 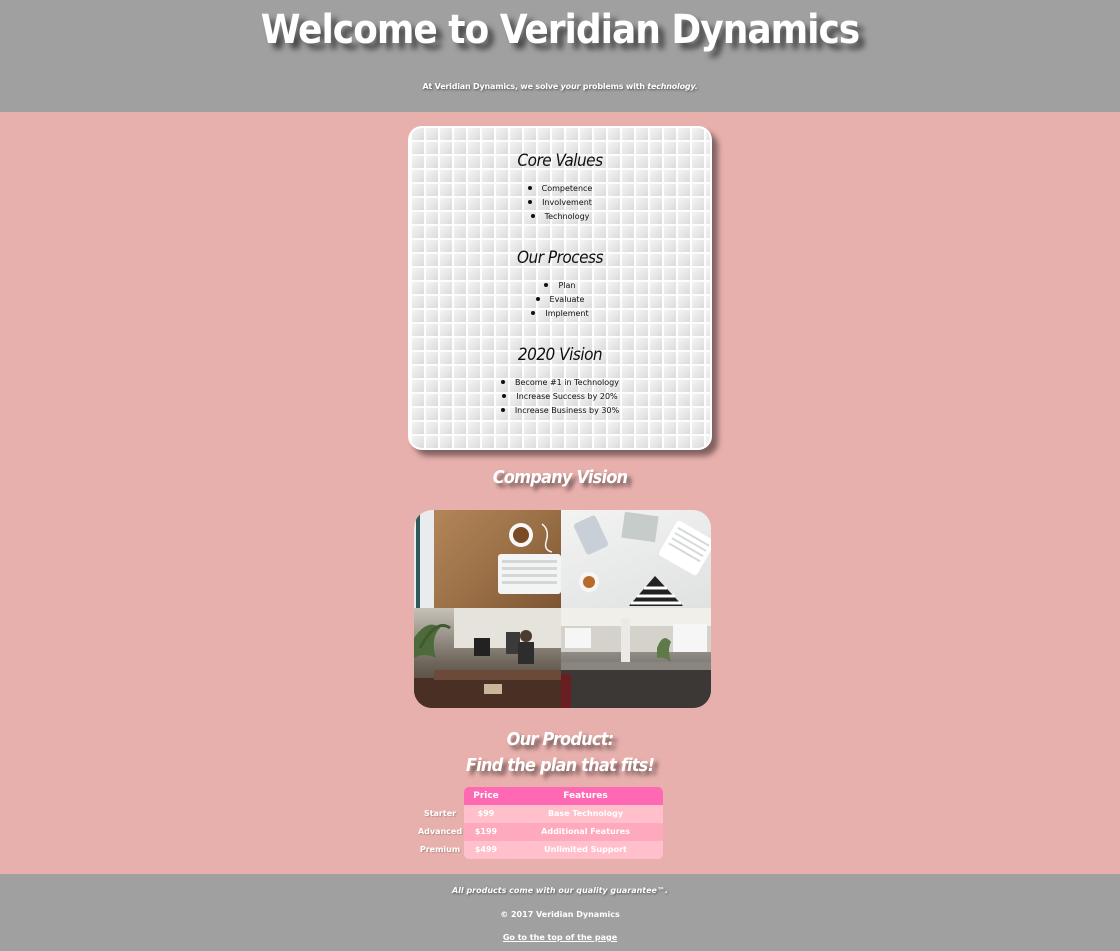 I want to click on back-to-top-link: Go to the top of the page, so click(x=560, y=937).